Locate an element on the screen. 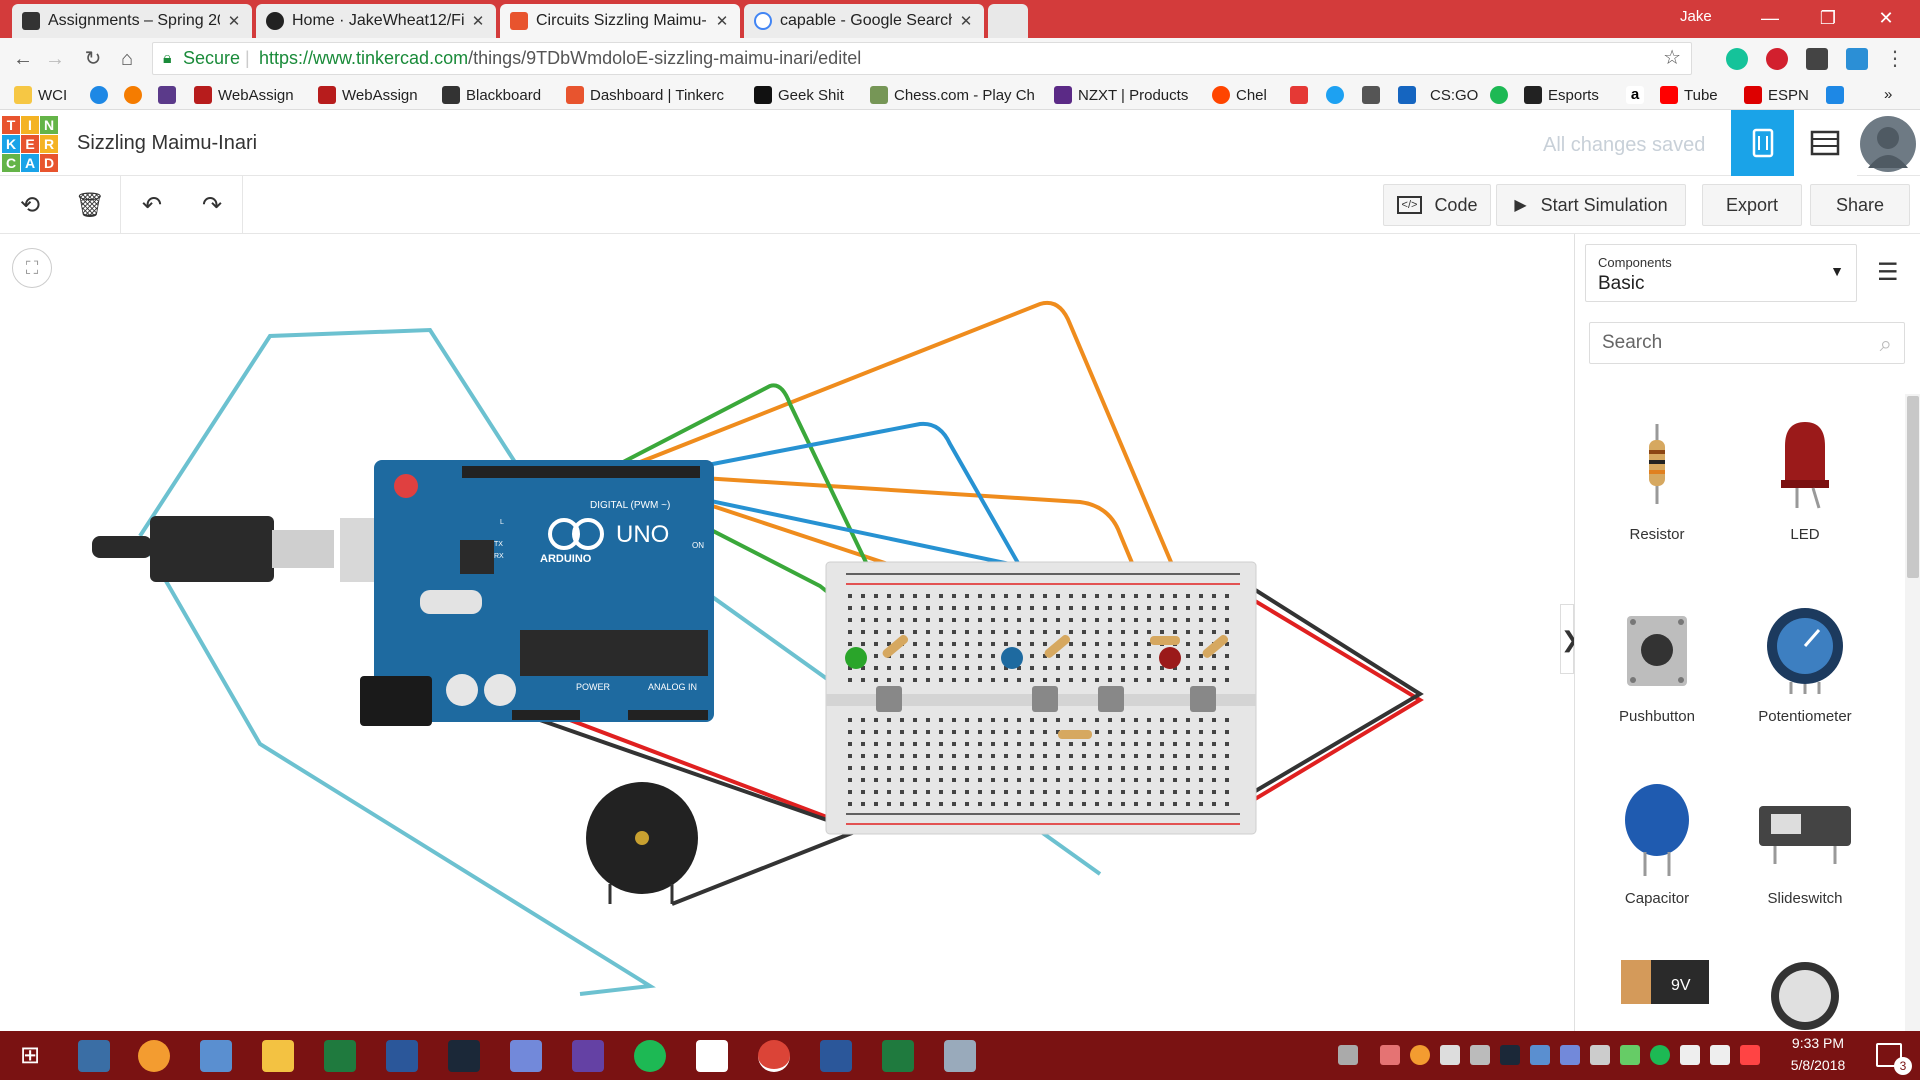  list-view-icon: ☰ is located at coordinates (1888, 272).